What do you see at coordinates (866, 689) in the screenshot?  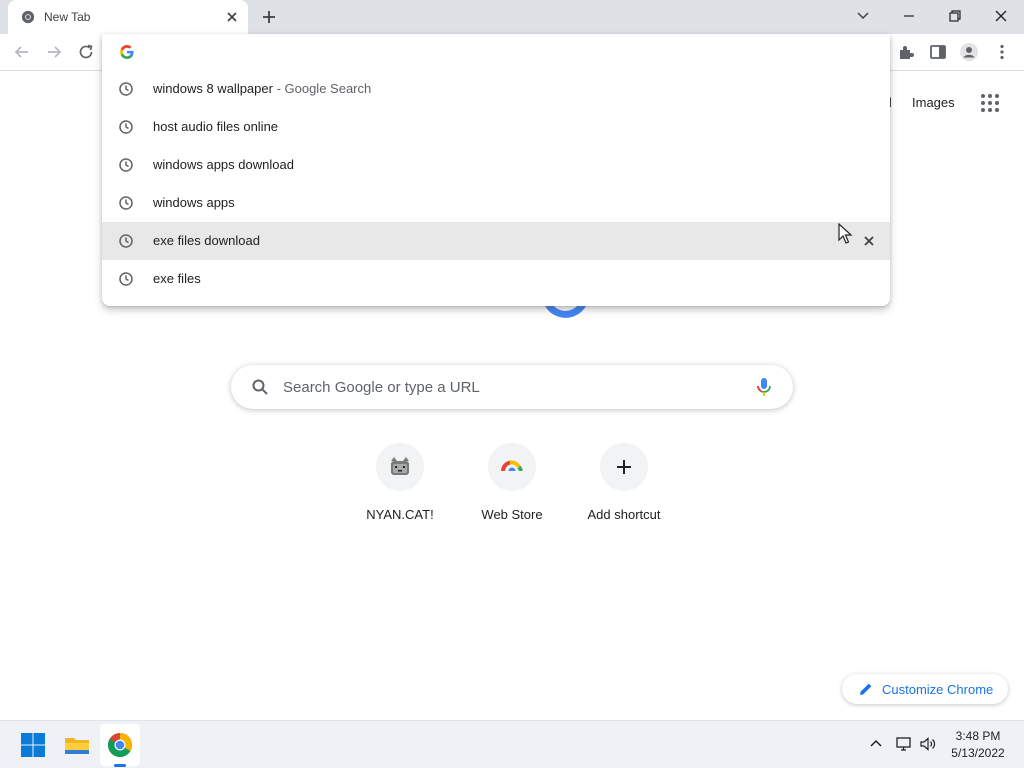 I see `pencil-icon` at bounding box center [866, 689].